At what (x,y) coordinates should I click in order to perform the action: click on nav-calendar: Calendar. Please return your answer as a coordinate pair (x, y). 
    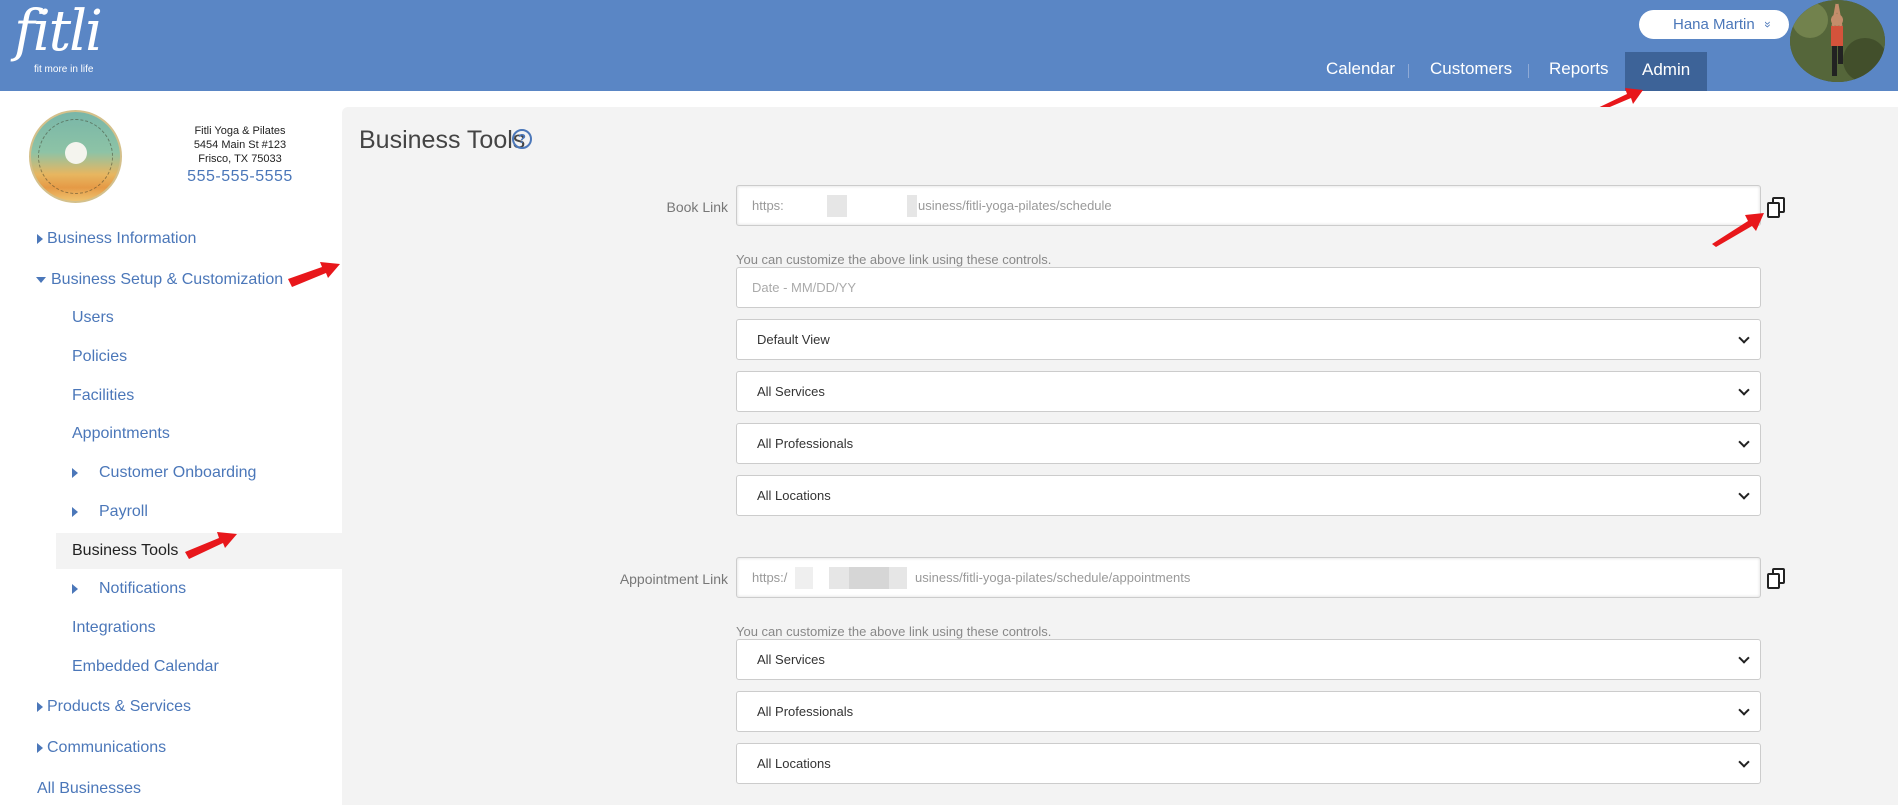
    Looking at the image, I should click on (1360, 72).